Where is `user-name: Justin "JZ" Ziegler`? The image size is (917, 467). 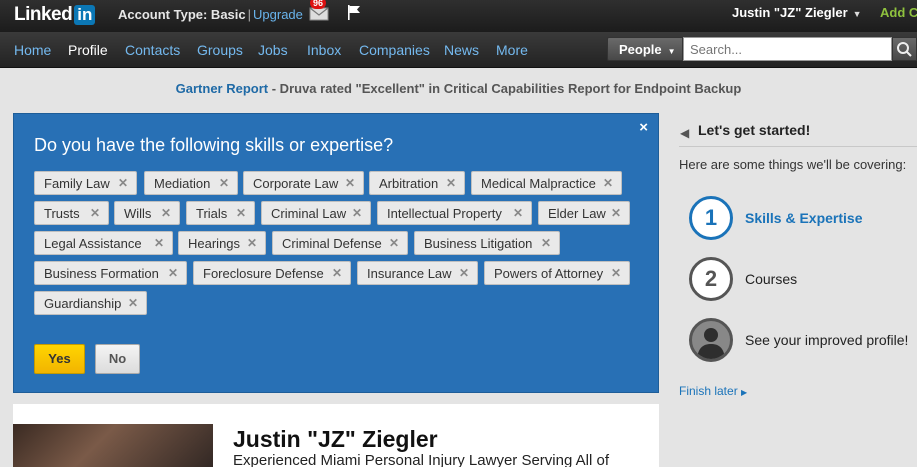
user-name: Justin "JZ" Ziegler is located at coordinates (790, 12).